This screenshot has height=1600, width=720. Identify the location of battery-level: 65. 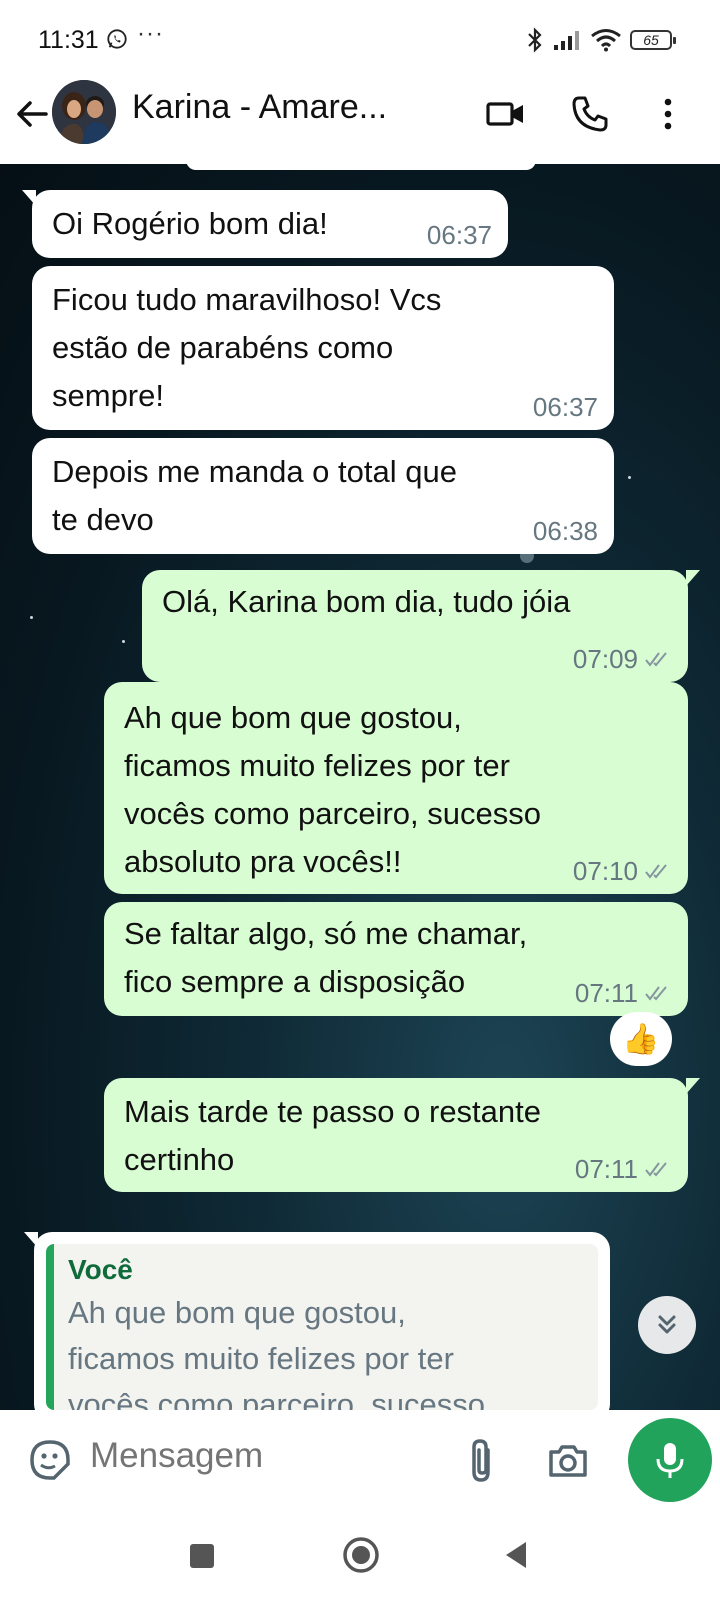
(651, 40).